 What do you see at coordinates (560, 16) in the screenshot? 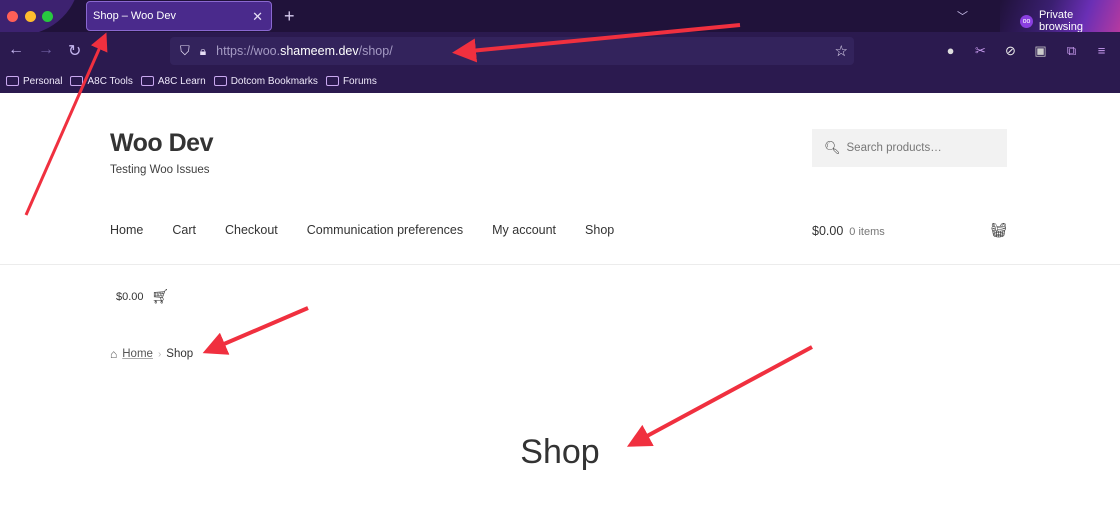
I see `tab-strip: Shop – Woo Dev ✕ + ﹀ oo Private browsing` at bounding box center [560, 16].